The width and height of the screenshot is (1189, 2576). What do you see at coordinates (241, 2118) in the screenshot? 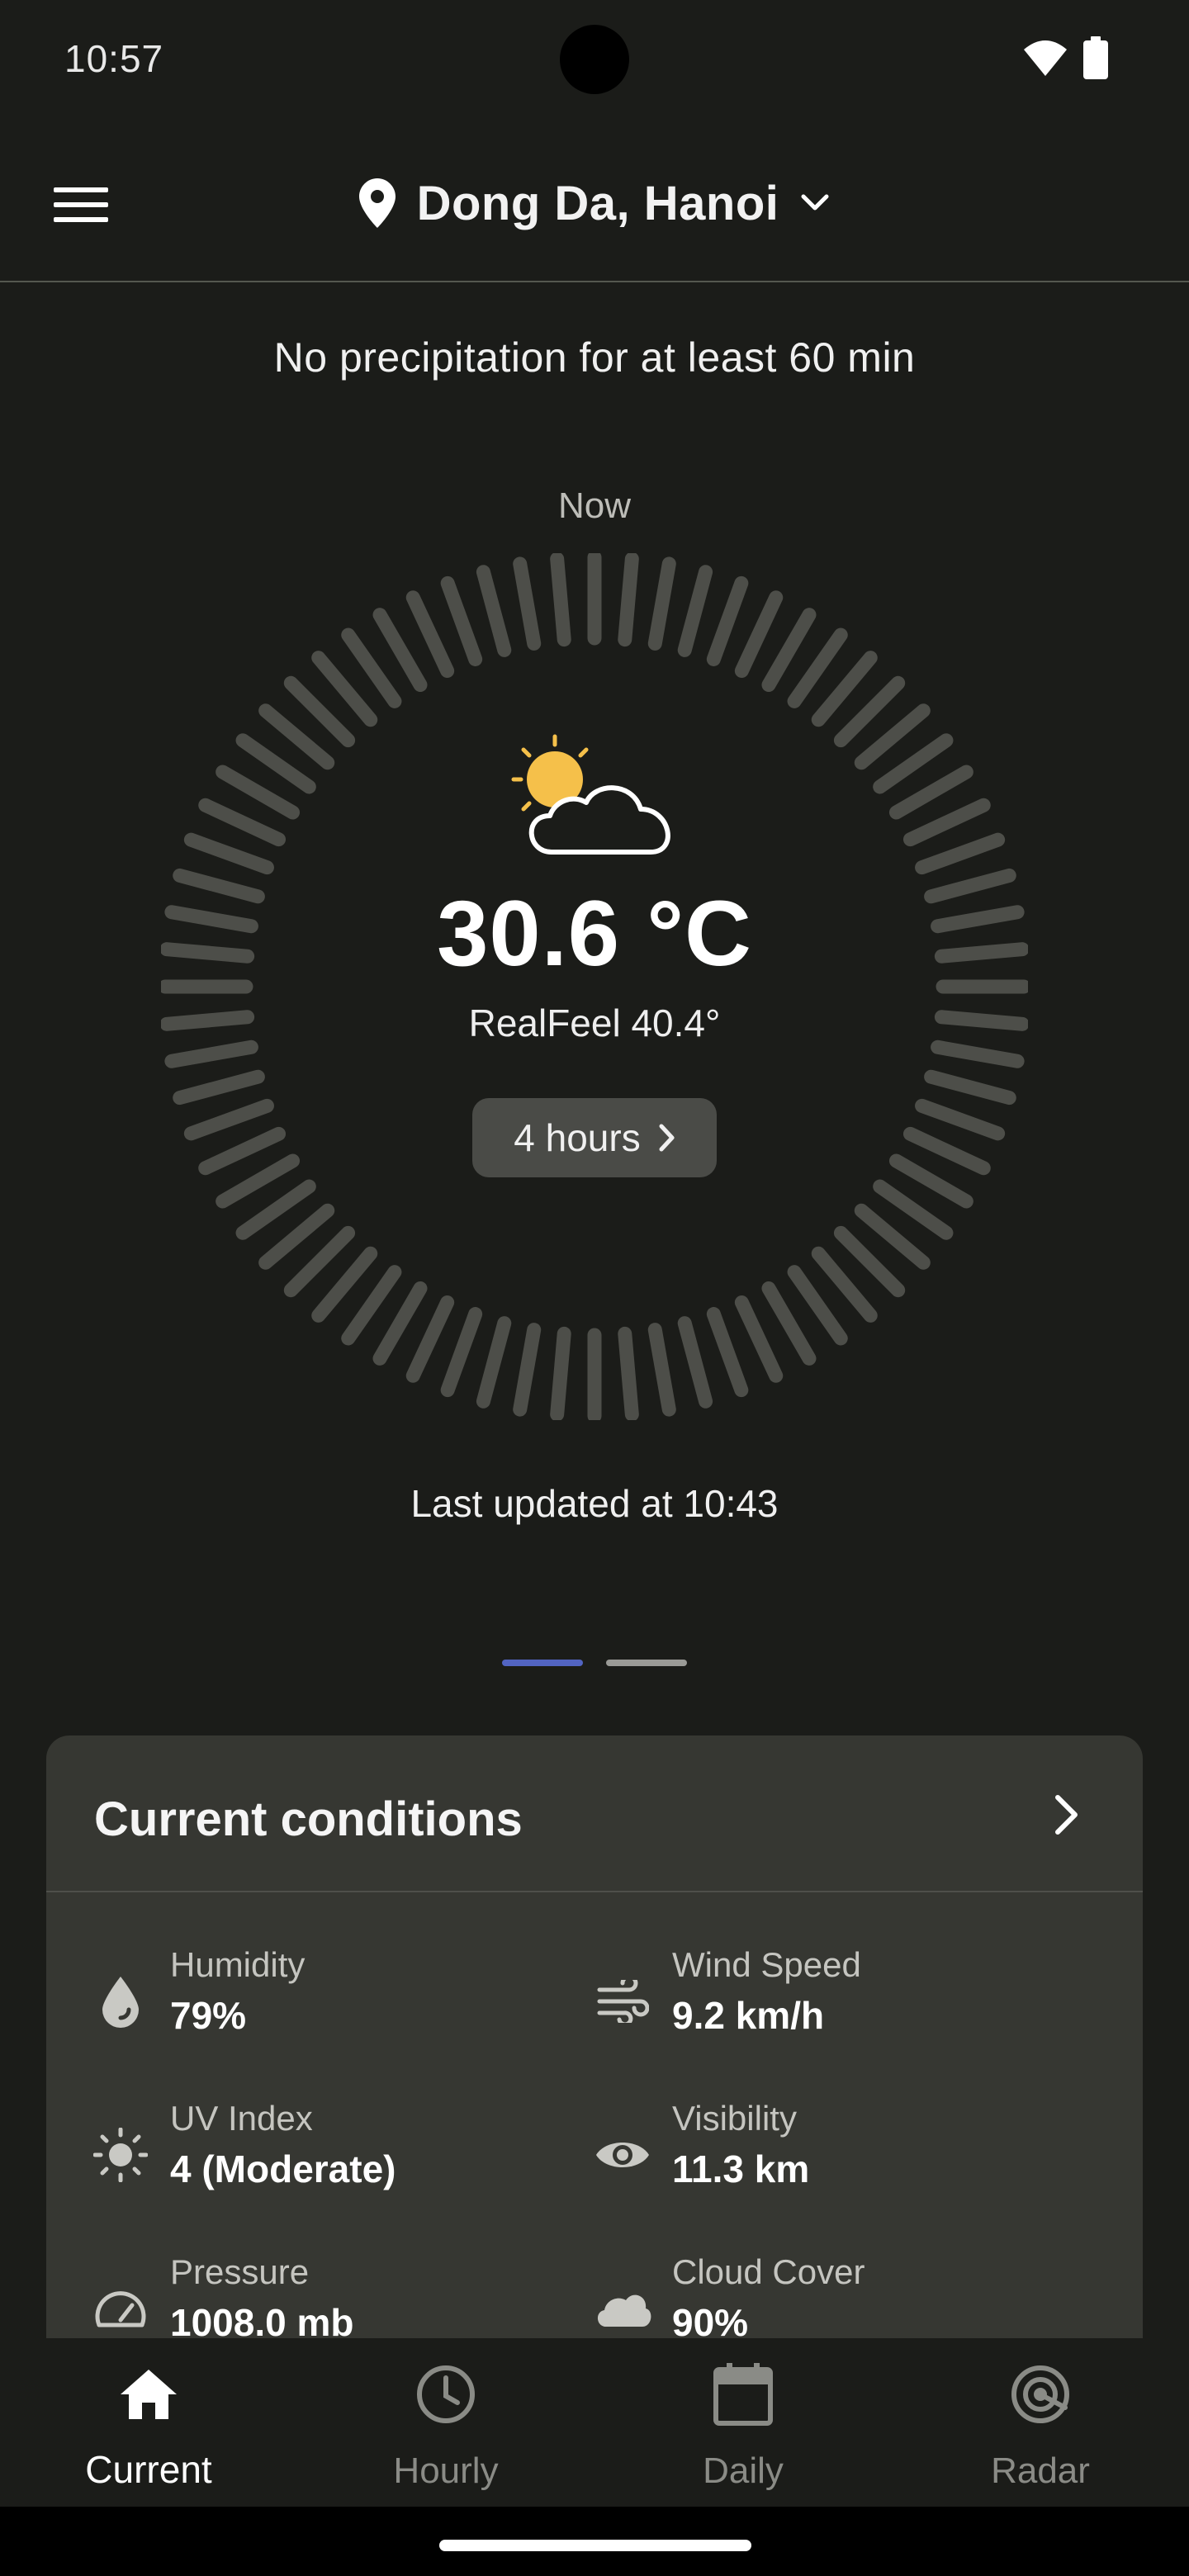
I see `condition-label: UV Index` at bounding box center [241, 2118].